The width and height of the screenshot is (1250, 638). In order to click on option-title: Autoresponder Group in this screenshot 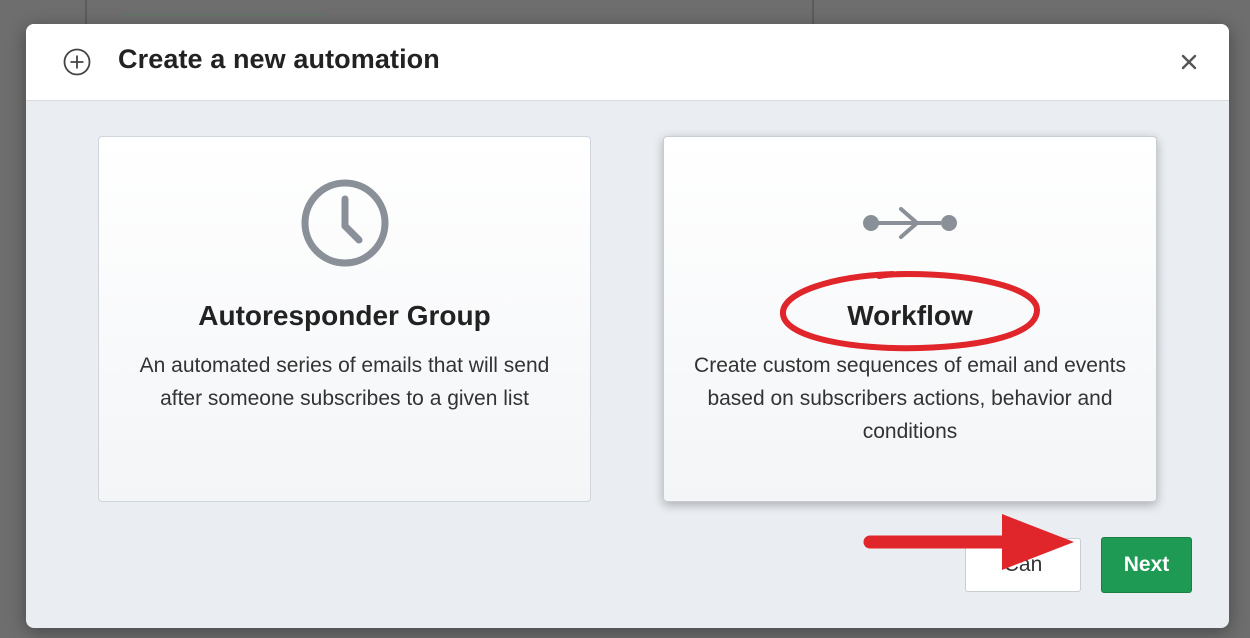, I will do `click(344, 315)`.